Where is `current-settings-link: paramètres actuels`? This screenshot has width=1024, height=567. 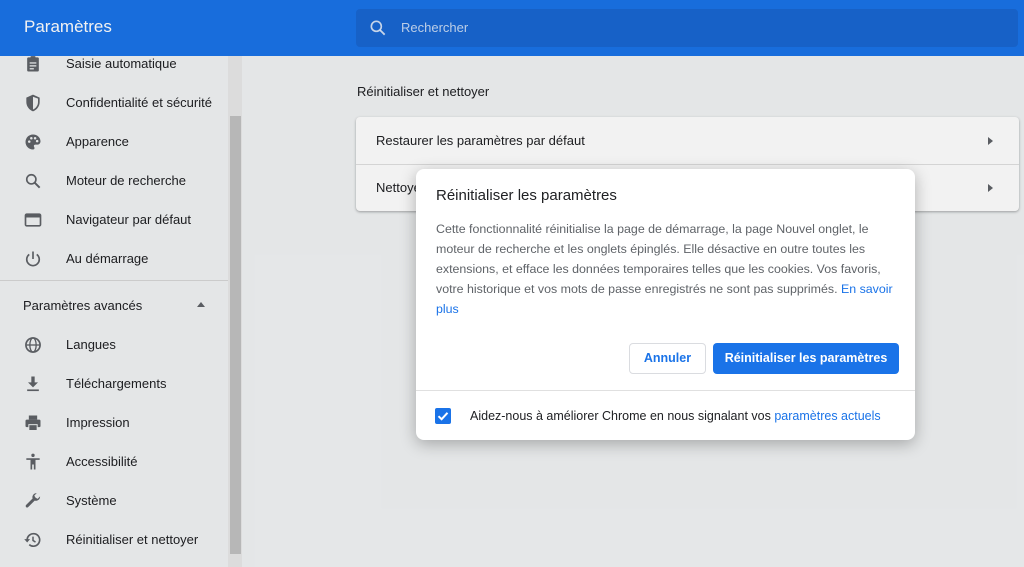
current-settings-link: paramètres actuels is located at coordinates (827, 416).